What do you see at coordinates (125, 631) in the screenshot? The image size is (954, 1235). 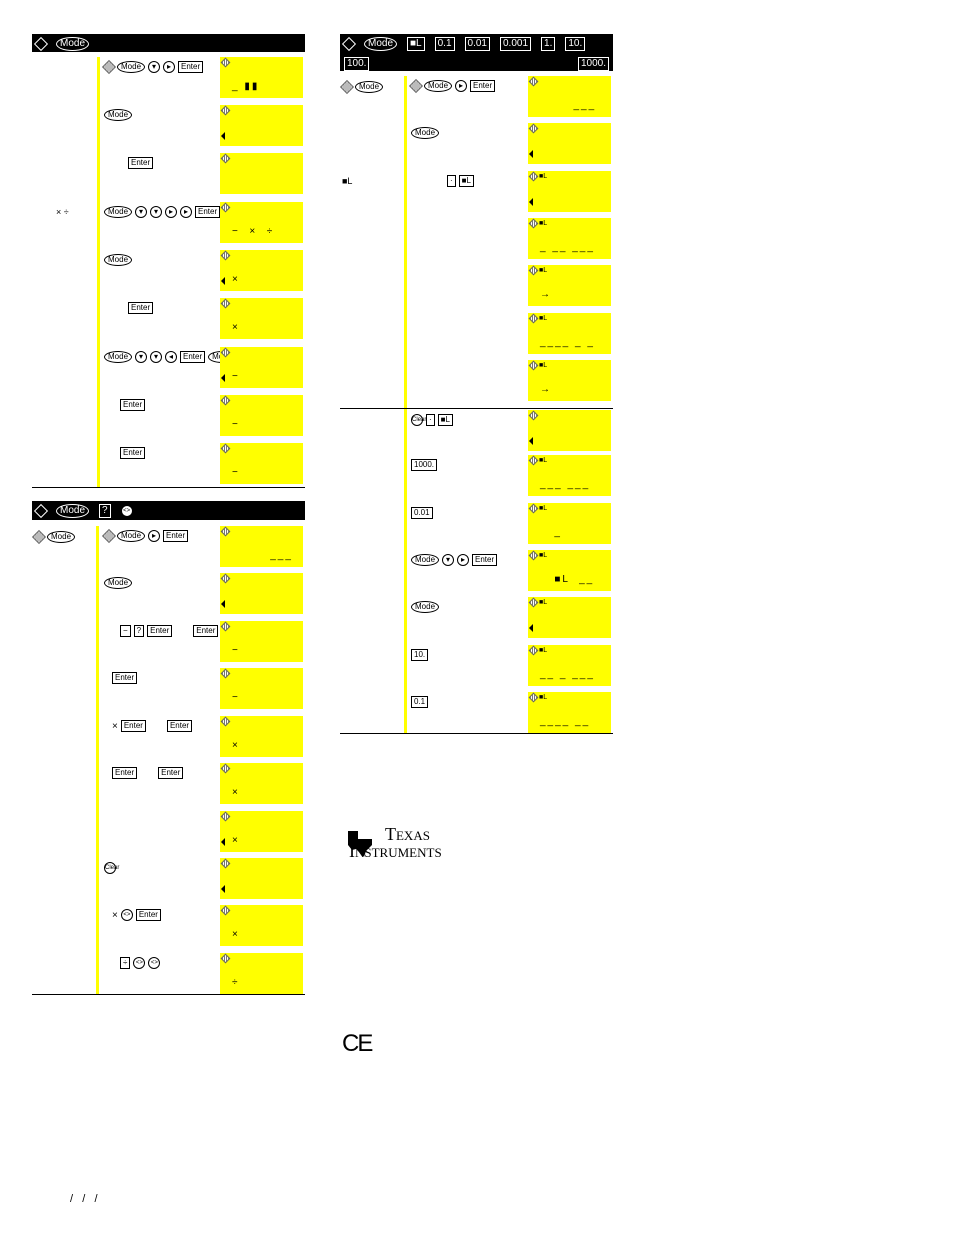 I see `key-: −` at bounding box center [125, 631].